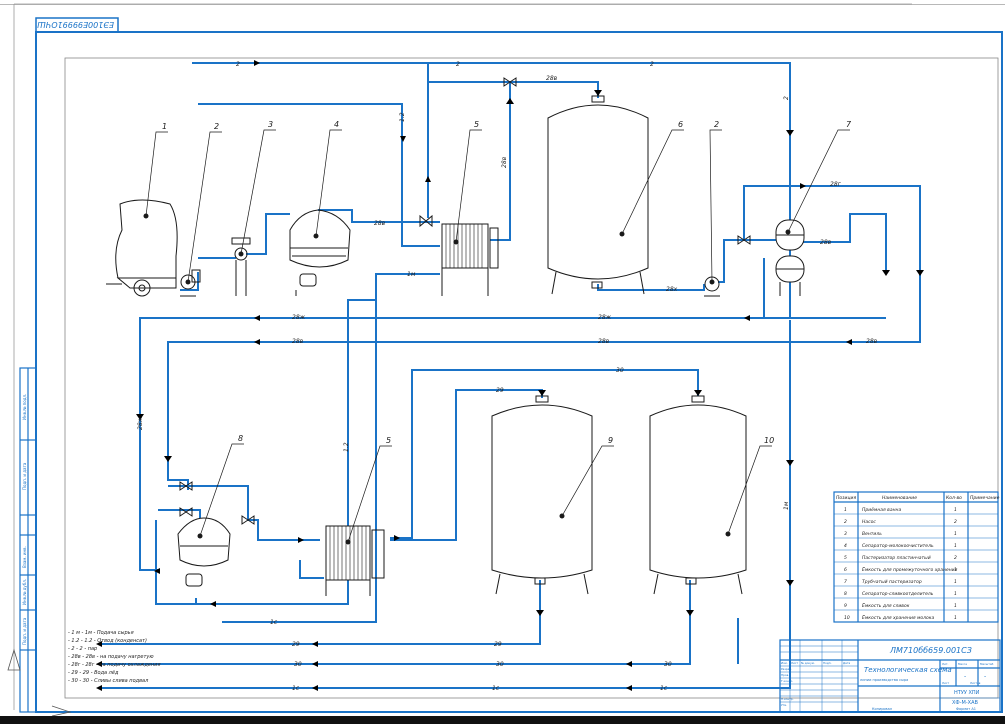  I want to click on svg-text:- 28в - 28в - на подачу нагрет: - 28в - 28в - на подачу нагретую, so click(111, 657).